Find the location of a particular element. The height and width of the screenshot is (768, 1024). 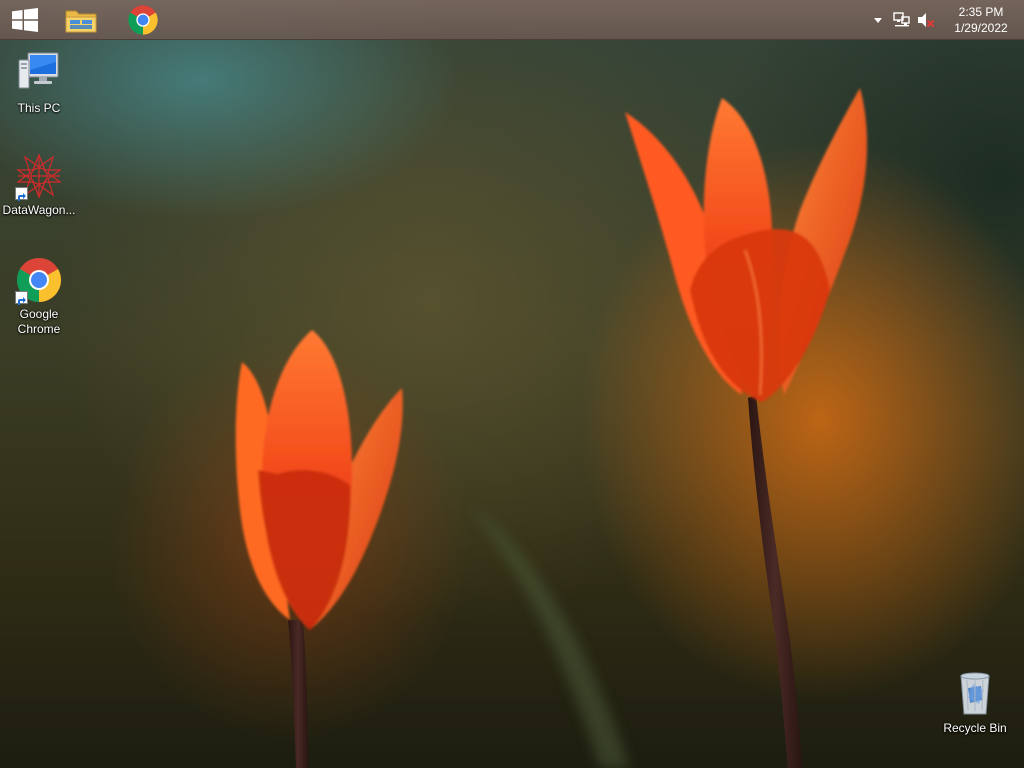

taskbar-file-explorer-button is located at coordinates (81, 20).